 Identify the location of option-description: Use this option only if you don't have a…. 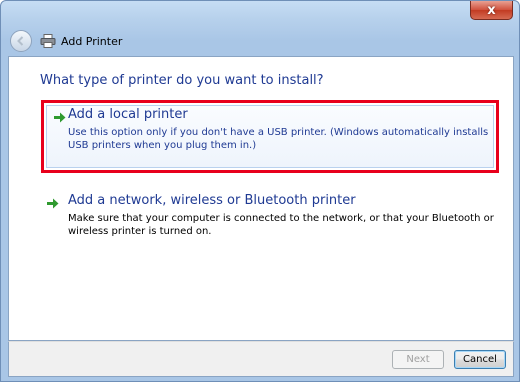
(278, 139).